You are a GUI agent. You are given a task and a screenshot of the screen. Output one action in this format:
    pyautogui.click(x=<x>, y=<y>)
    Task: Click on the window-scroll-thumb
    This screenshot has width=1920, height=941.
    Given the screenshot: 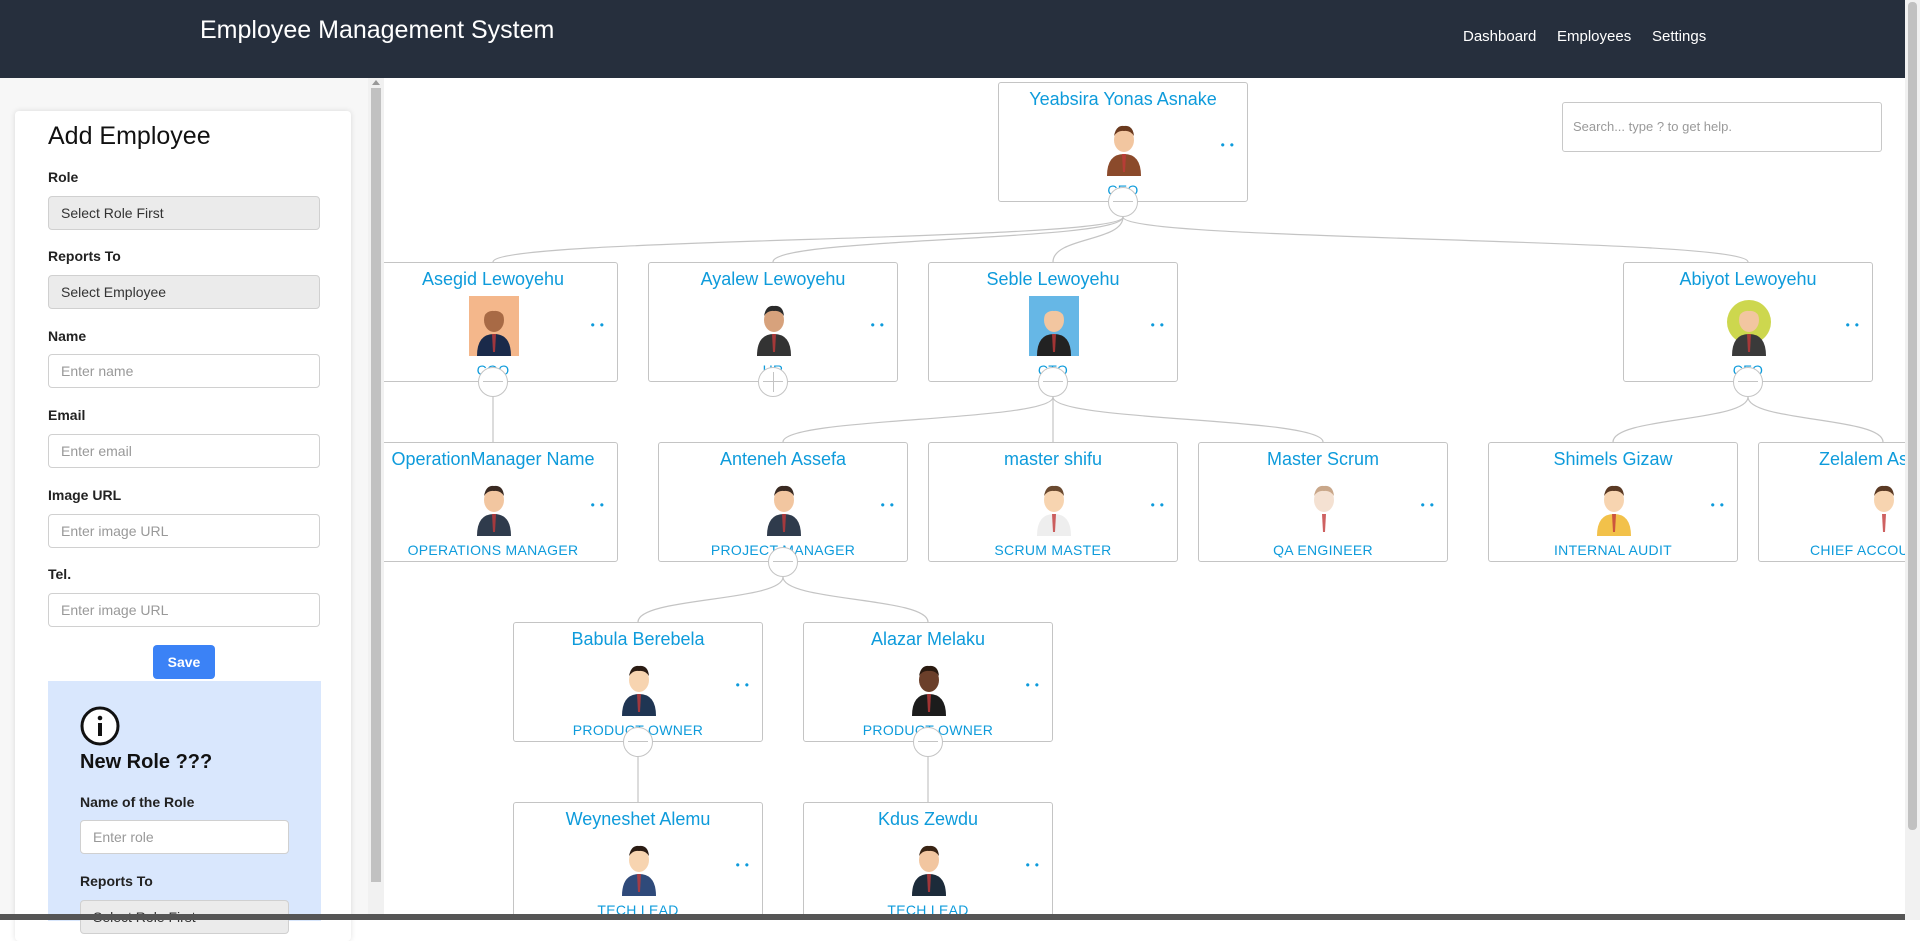 What is the action you would take?
    pyautogui.click(x=1912, y=416)
    